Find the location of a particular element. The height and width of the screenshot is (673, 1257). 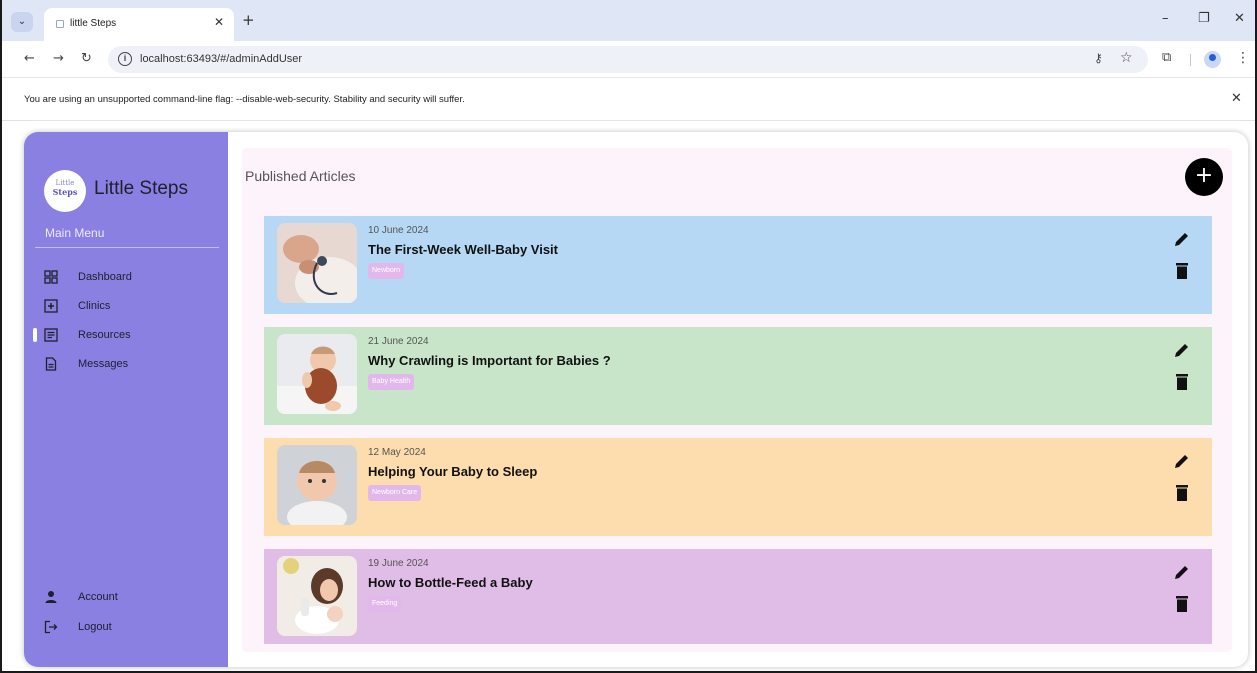

sidebar-item-label: Logout is located at coordinates (95, 627).